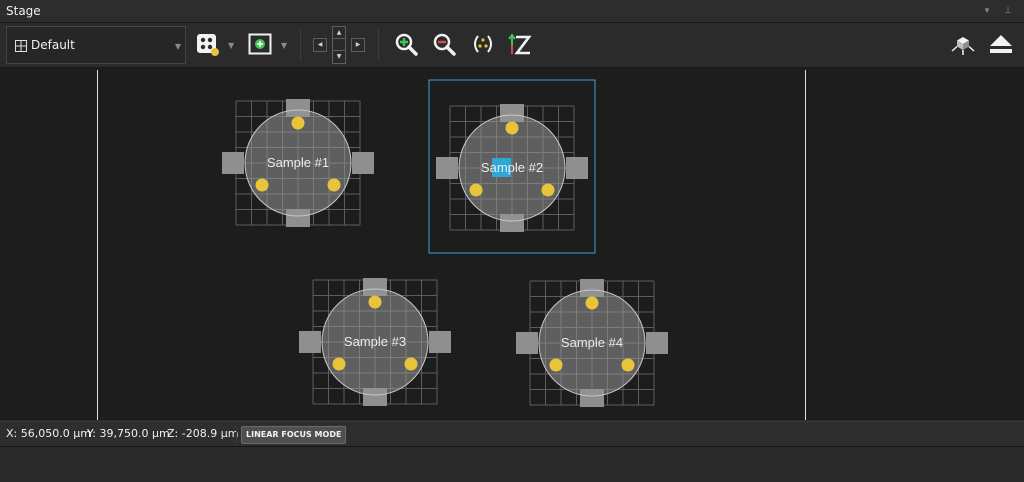 The image size is (1024, 482). I want to click on panel-footer, so click(512, 464).